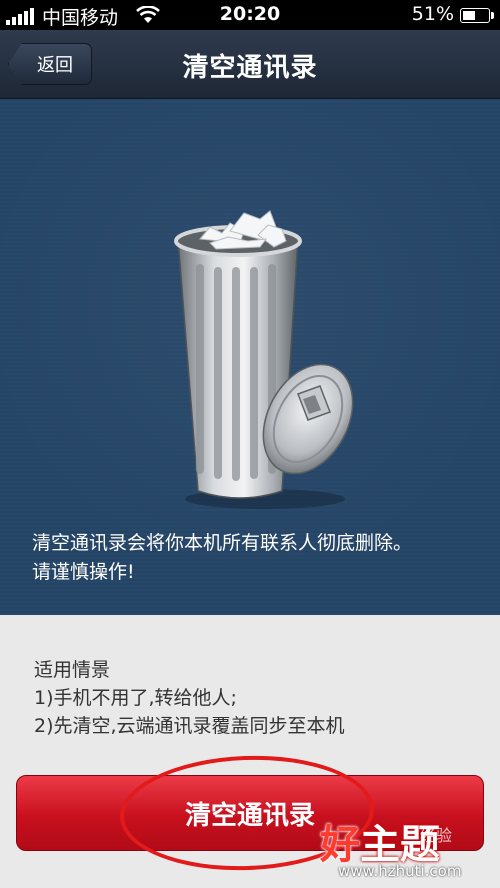 The width and height of the screenshot is (500, 888). I want to click on battery-percentage: 51%, so click(432, 14).